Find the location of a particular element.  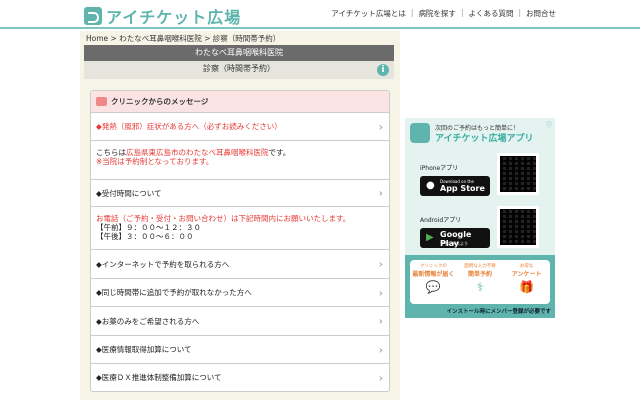

site-logo: アイチケット広場 is located at coordinates (162, 16).